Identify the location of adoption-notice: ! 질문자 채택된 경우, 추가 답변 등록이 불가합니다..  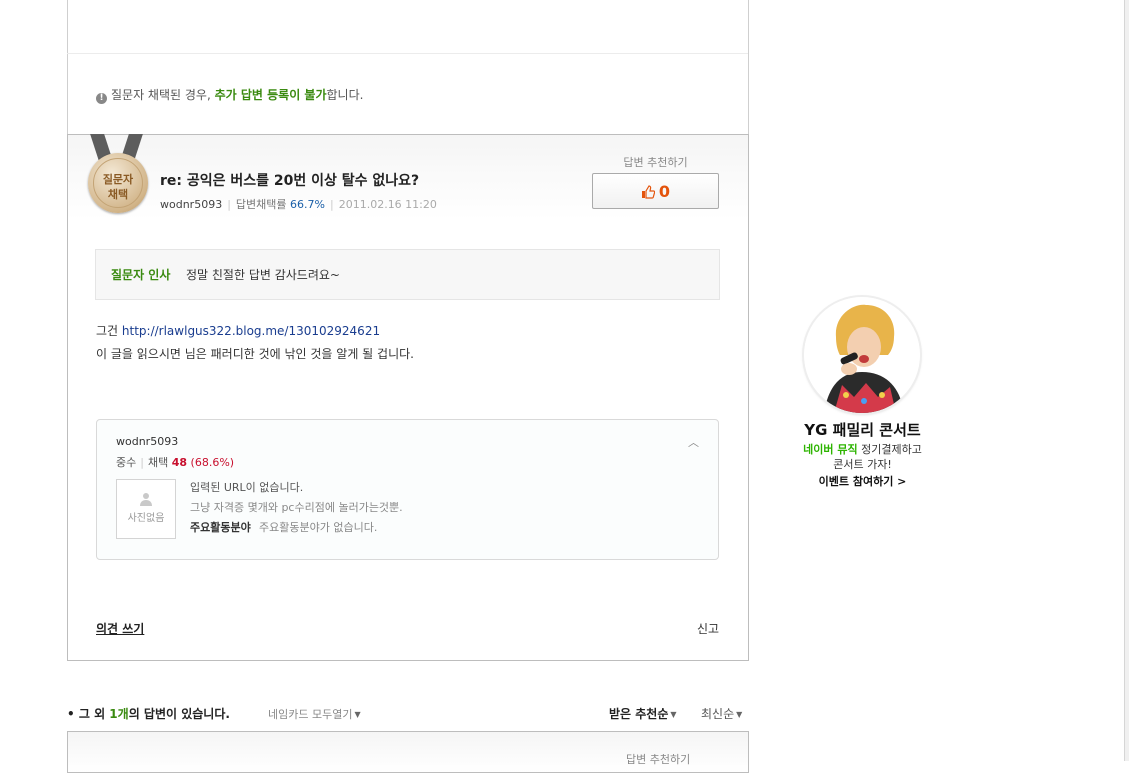
(229, 95).